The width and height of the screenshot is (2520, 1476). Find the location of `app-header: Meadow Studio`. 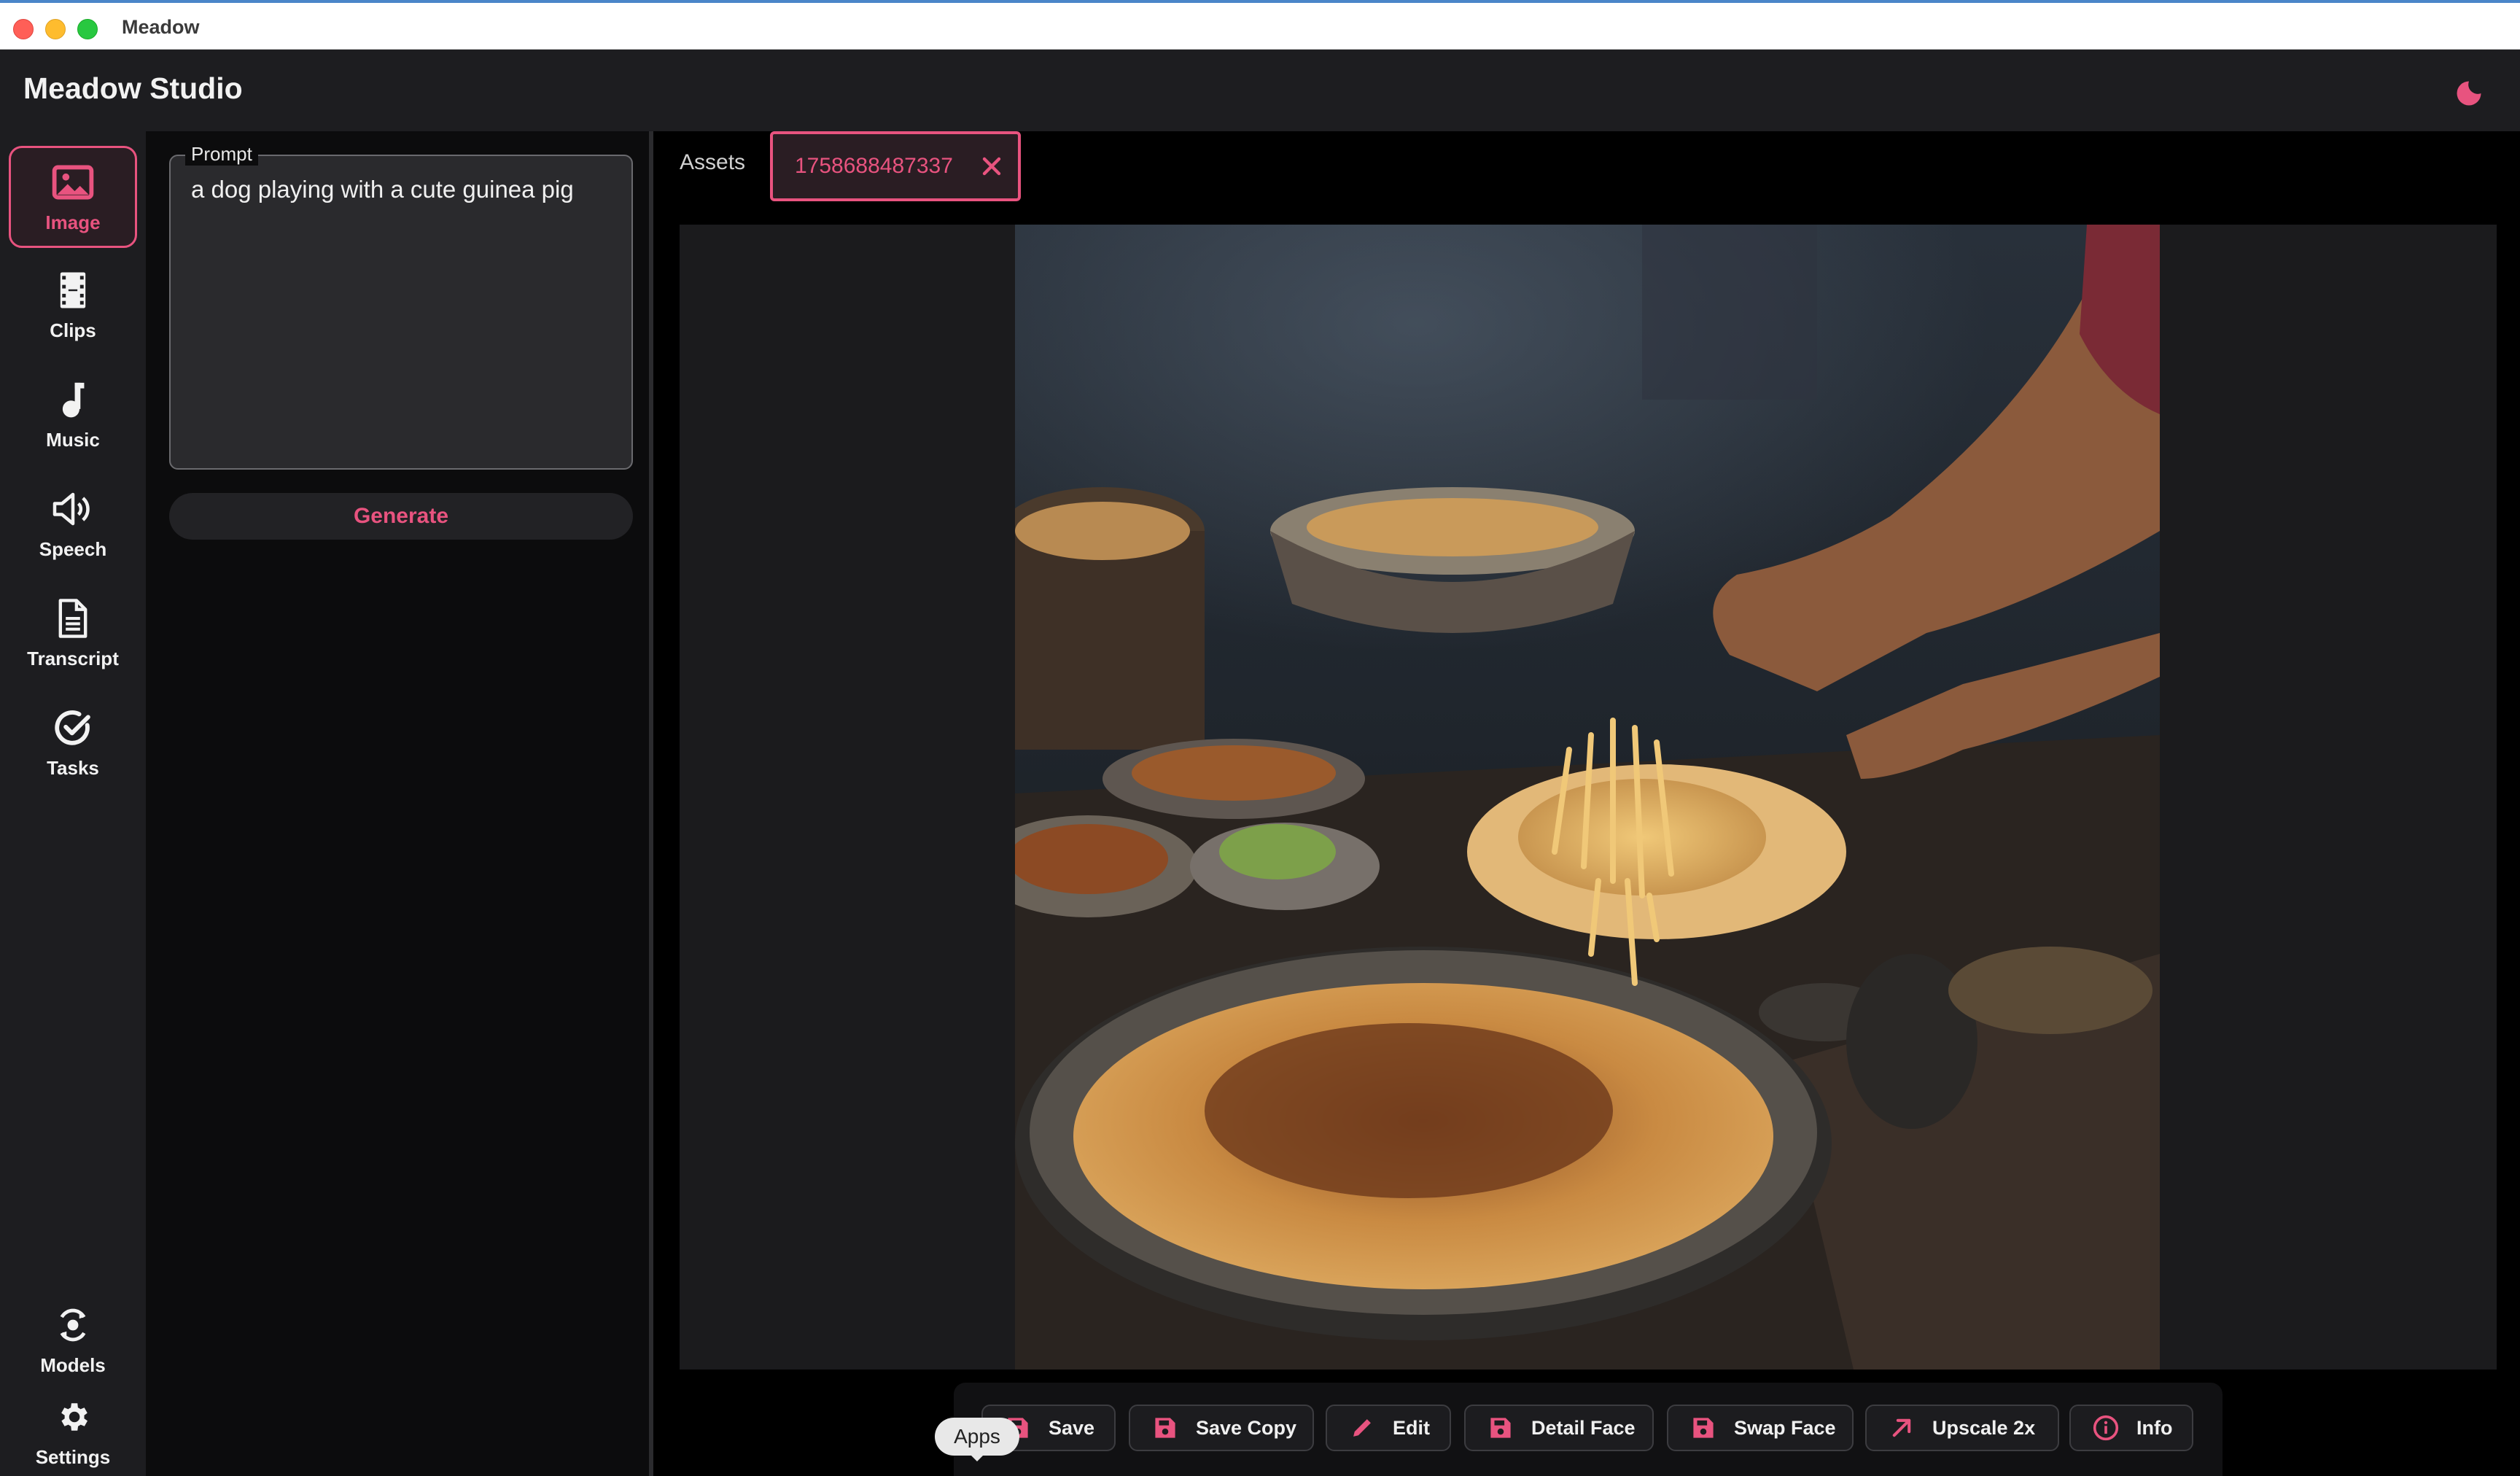

app-header: Meadow Studio is located at coordinates (1260, 90).